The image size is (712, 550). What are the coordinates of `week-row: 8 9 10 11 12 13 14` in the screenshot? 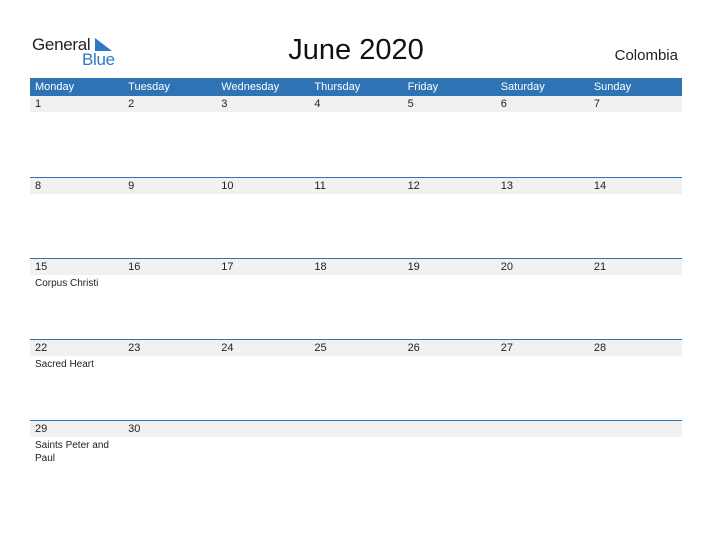 It's located at (356, 217).